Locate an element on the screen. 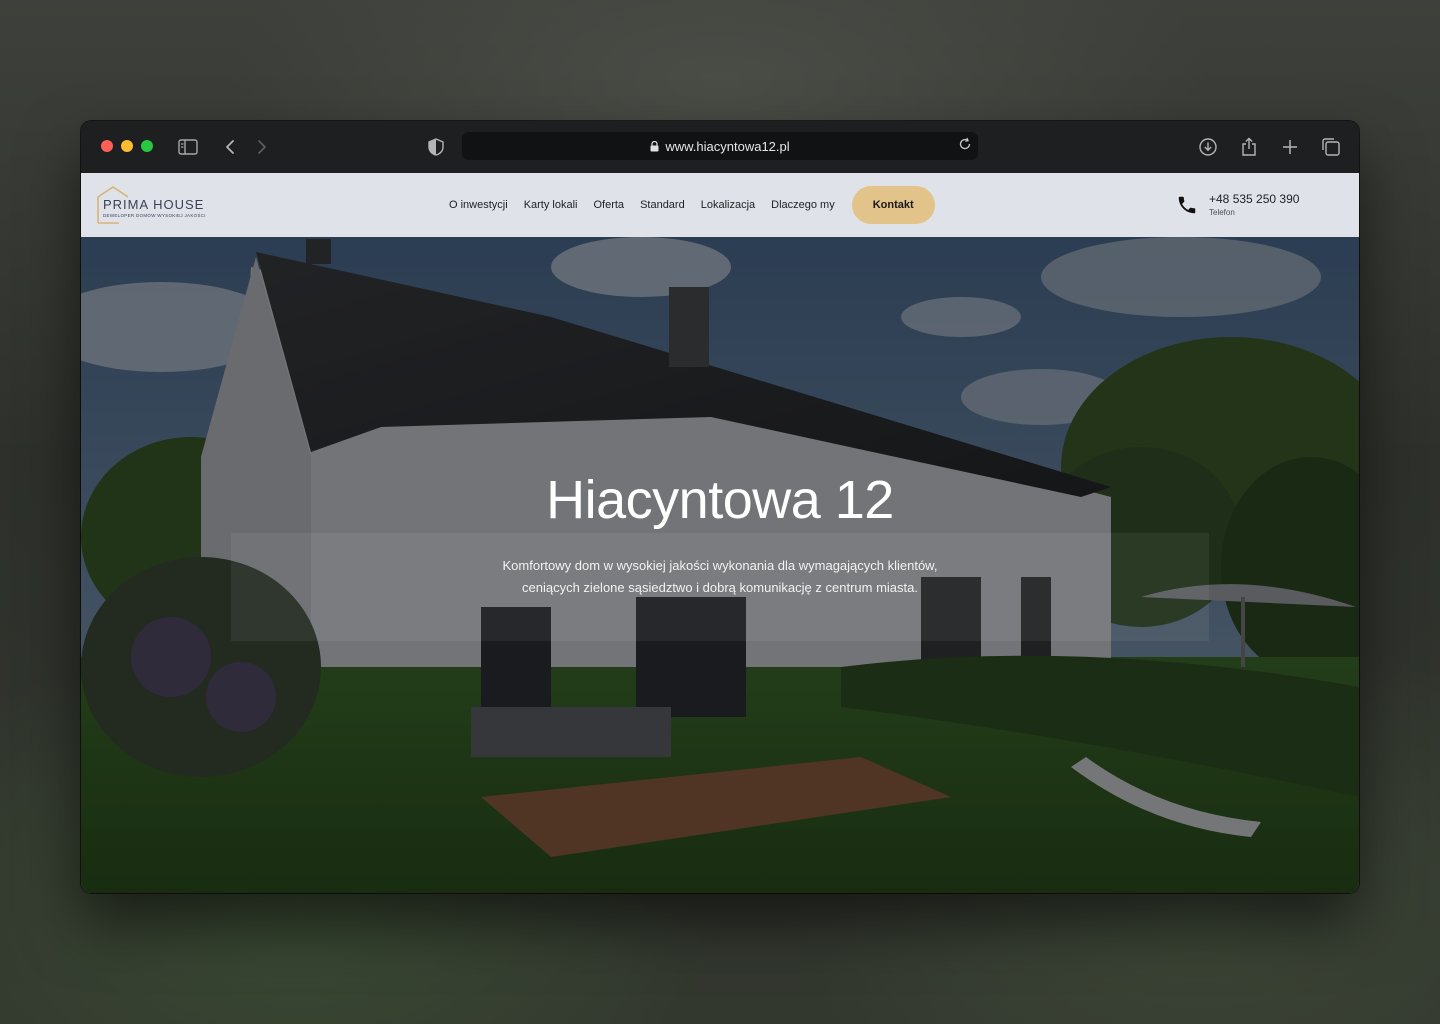 Image resolution: width=1440 pixels, height=1024 pixels. hero-title: Hiacyntowa 12 is located at coordinates (720, 500).